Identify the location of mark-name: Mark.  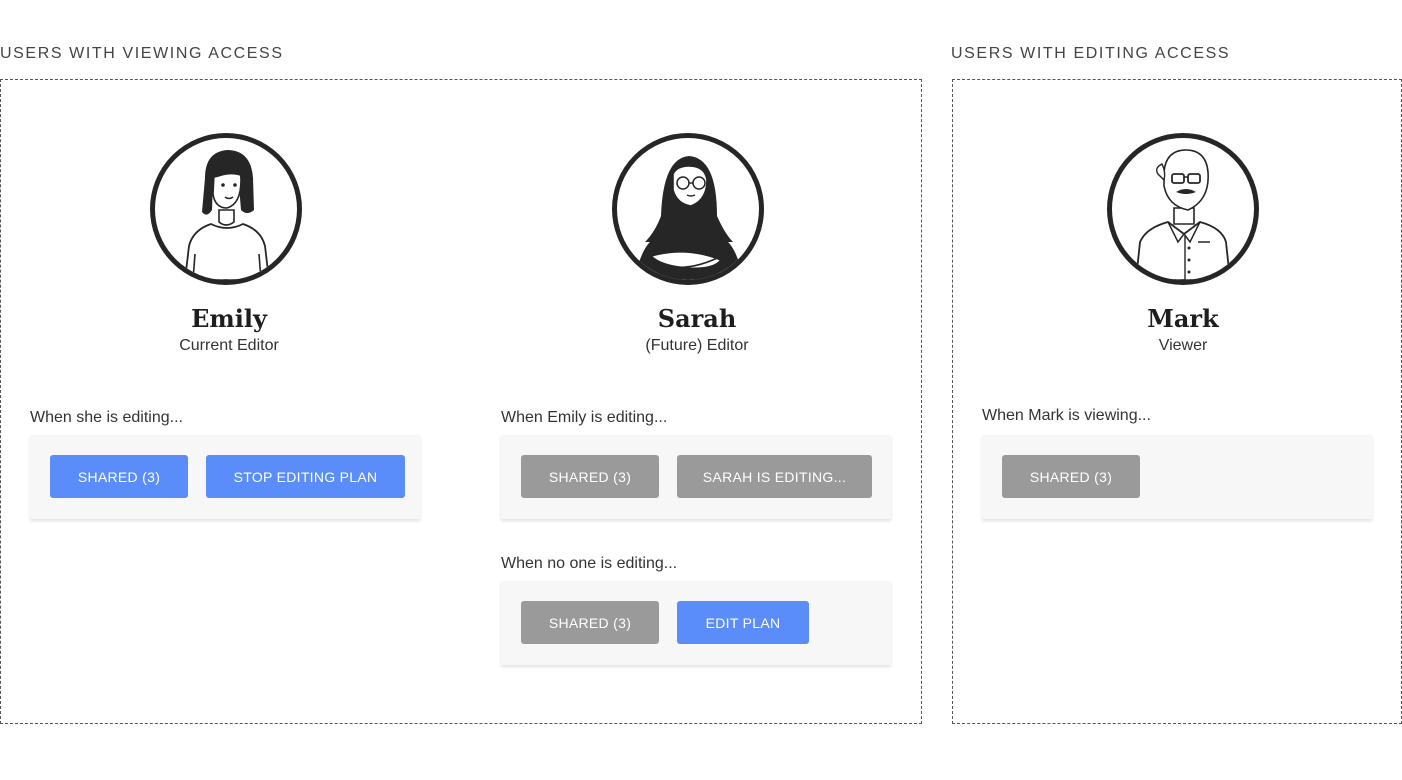
(1183, 318).